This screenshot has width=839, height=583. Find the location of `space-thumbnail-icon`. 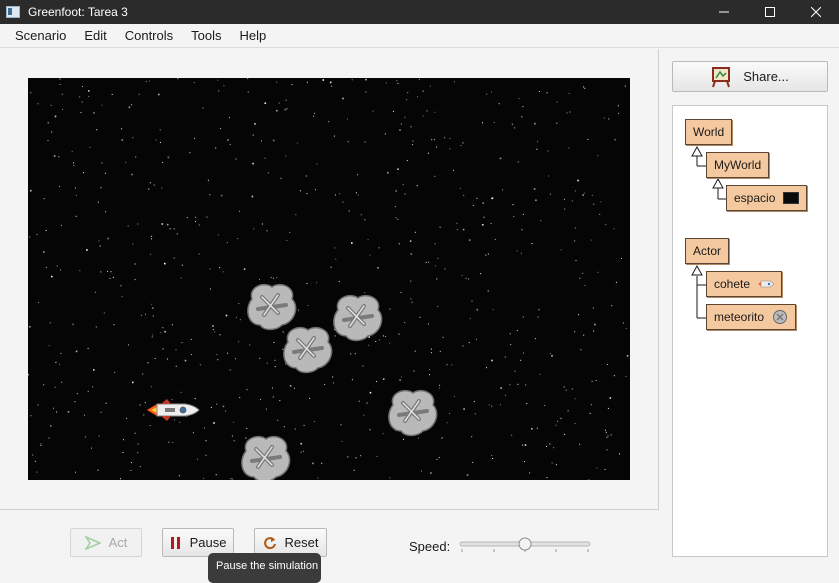

space-thumbnail-icon is located at coordinates (791, 198).